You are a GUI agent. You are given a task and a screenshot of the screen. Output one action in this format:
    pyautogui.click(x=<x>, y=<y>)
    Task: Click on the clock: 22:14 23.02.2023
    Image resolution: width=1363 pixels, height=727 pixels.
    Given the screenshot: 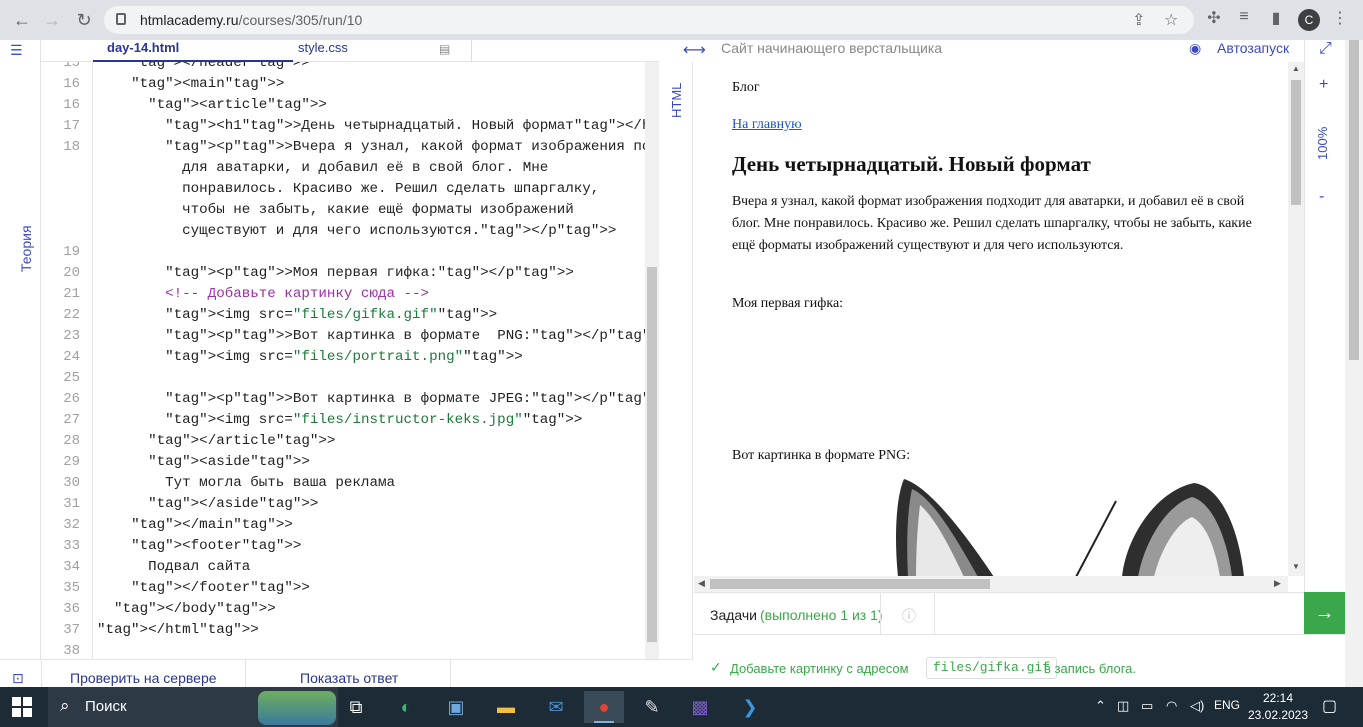 What is the action you would take?
    pyautogui.click(x=1278, y=707)
    